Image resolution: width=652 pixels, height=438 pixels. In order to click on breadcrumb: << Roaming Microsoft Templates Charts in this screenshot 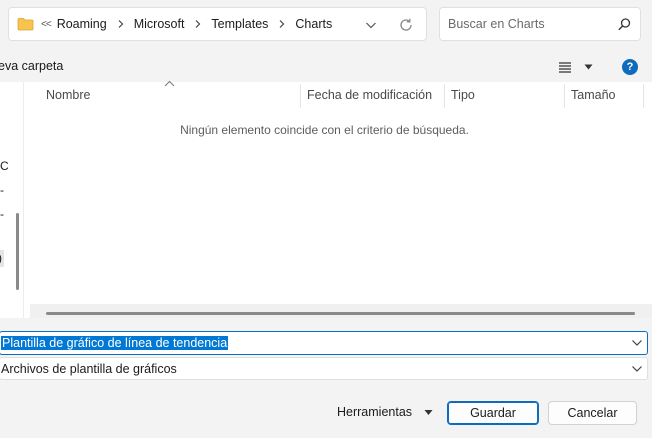, I will do `click(185, 24)`.